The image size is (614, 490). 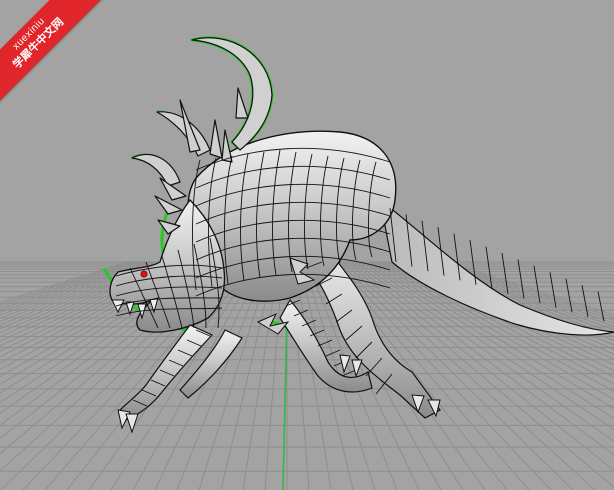 What do you see at coordinates (144, 274) in the screenshot?
I see `eye-point` at bounding box center [144, 274].